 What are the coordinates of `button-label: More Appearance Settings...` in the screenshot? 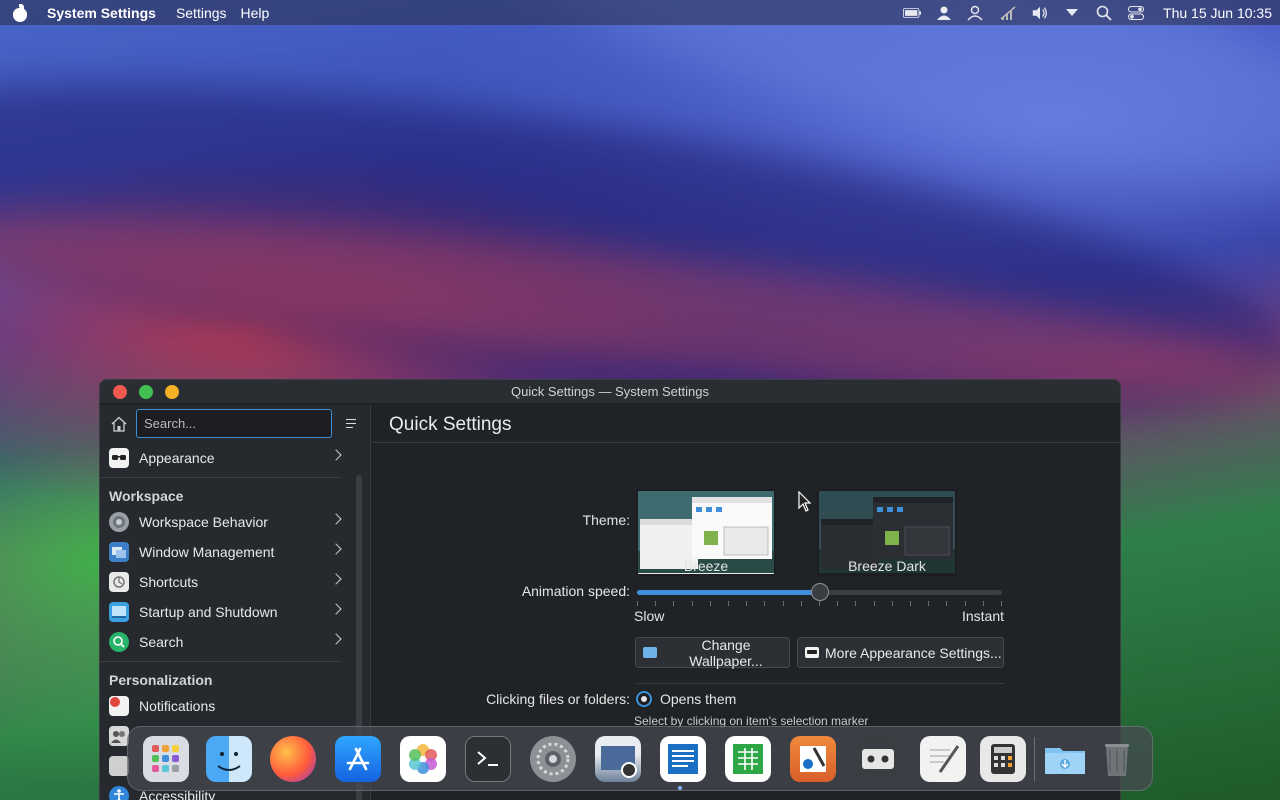 It's located at (913, 652).